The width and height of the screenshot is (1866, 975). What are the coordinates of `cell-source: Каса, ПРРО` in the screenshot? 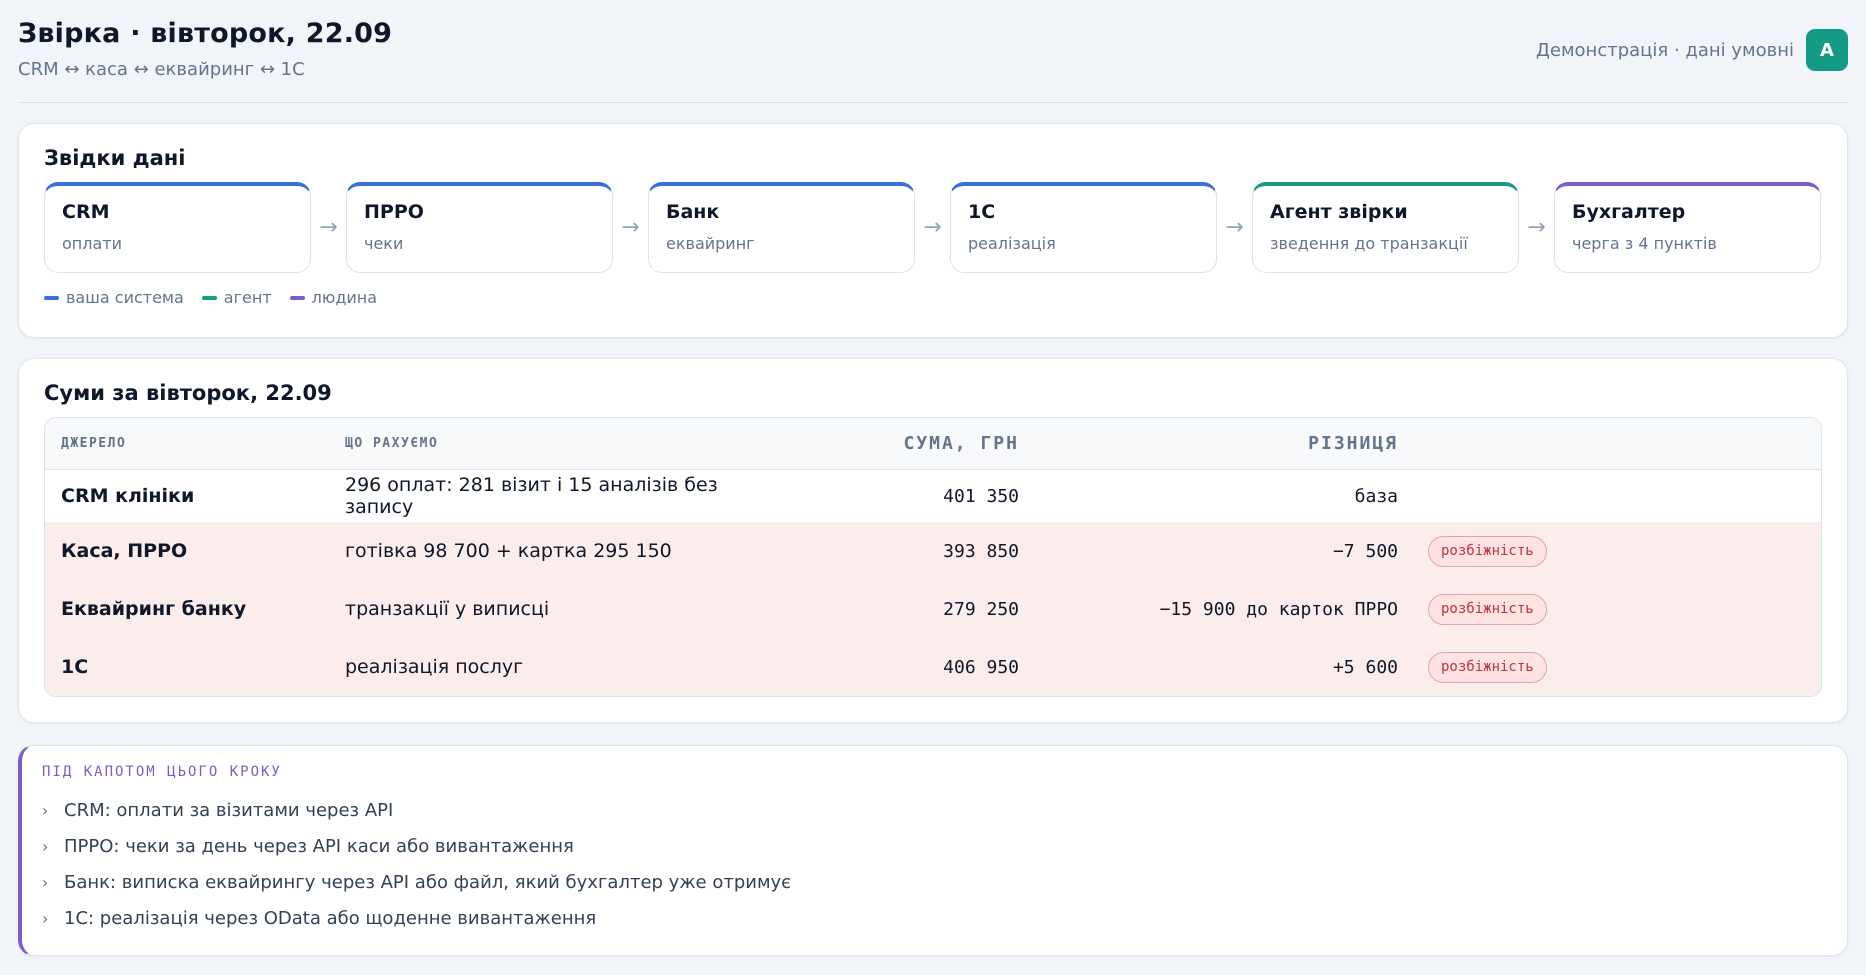 It's located at (124, 551).